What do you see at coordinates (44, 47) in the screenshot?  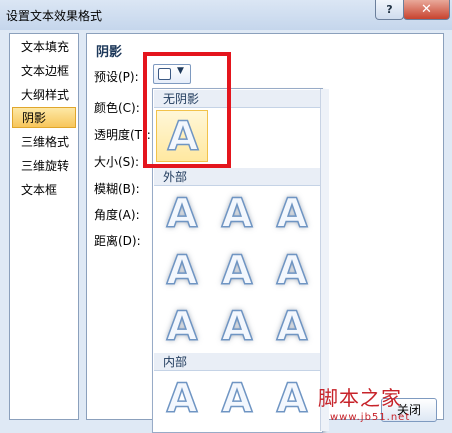 I see `nav-item-text-fill: 文本填充` at bounding box center [44, 47].